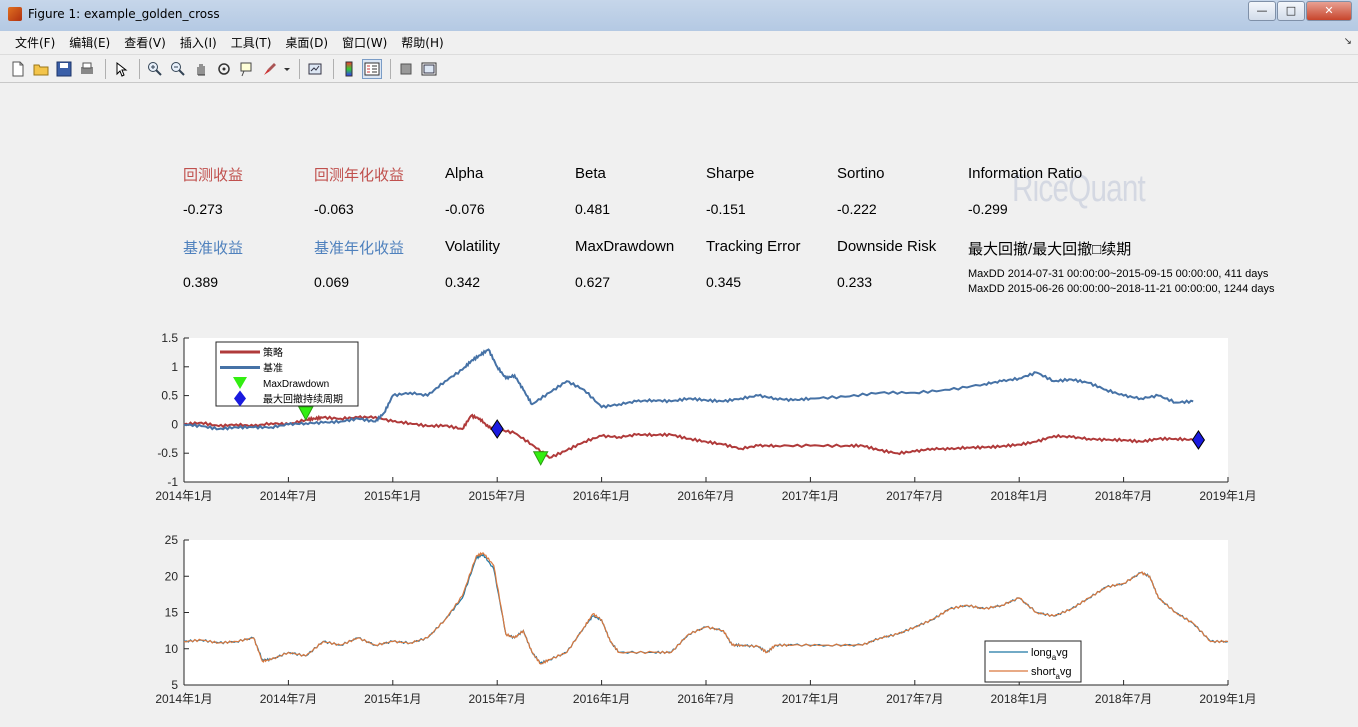 The image size is (1358, 727). What do you see at coordinates (593, 282) in the screenshot?
I see `stat-value-maxdrawdown: 0.627` at bounding box center [593, 282].